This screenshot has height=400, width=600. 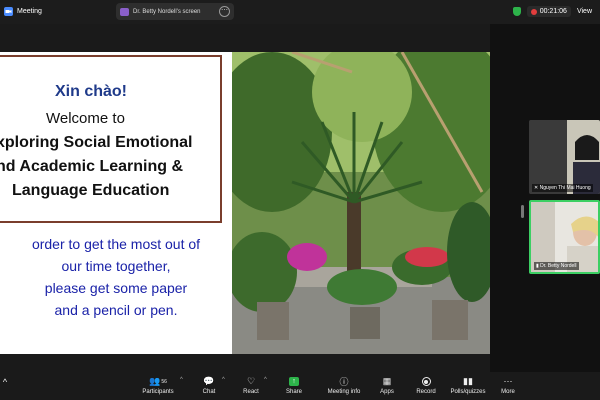 What do you see at coordinates (91, 190) in the screenshot?
I see `slide-title-line-3: Language Education` at bounding box center [91, 190].